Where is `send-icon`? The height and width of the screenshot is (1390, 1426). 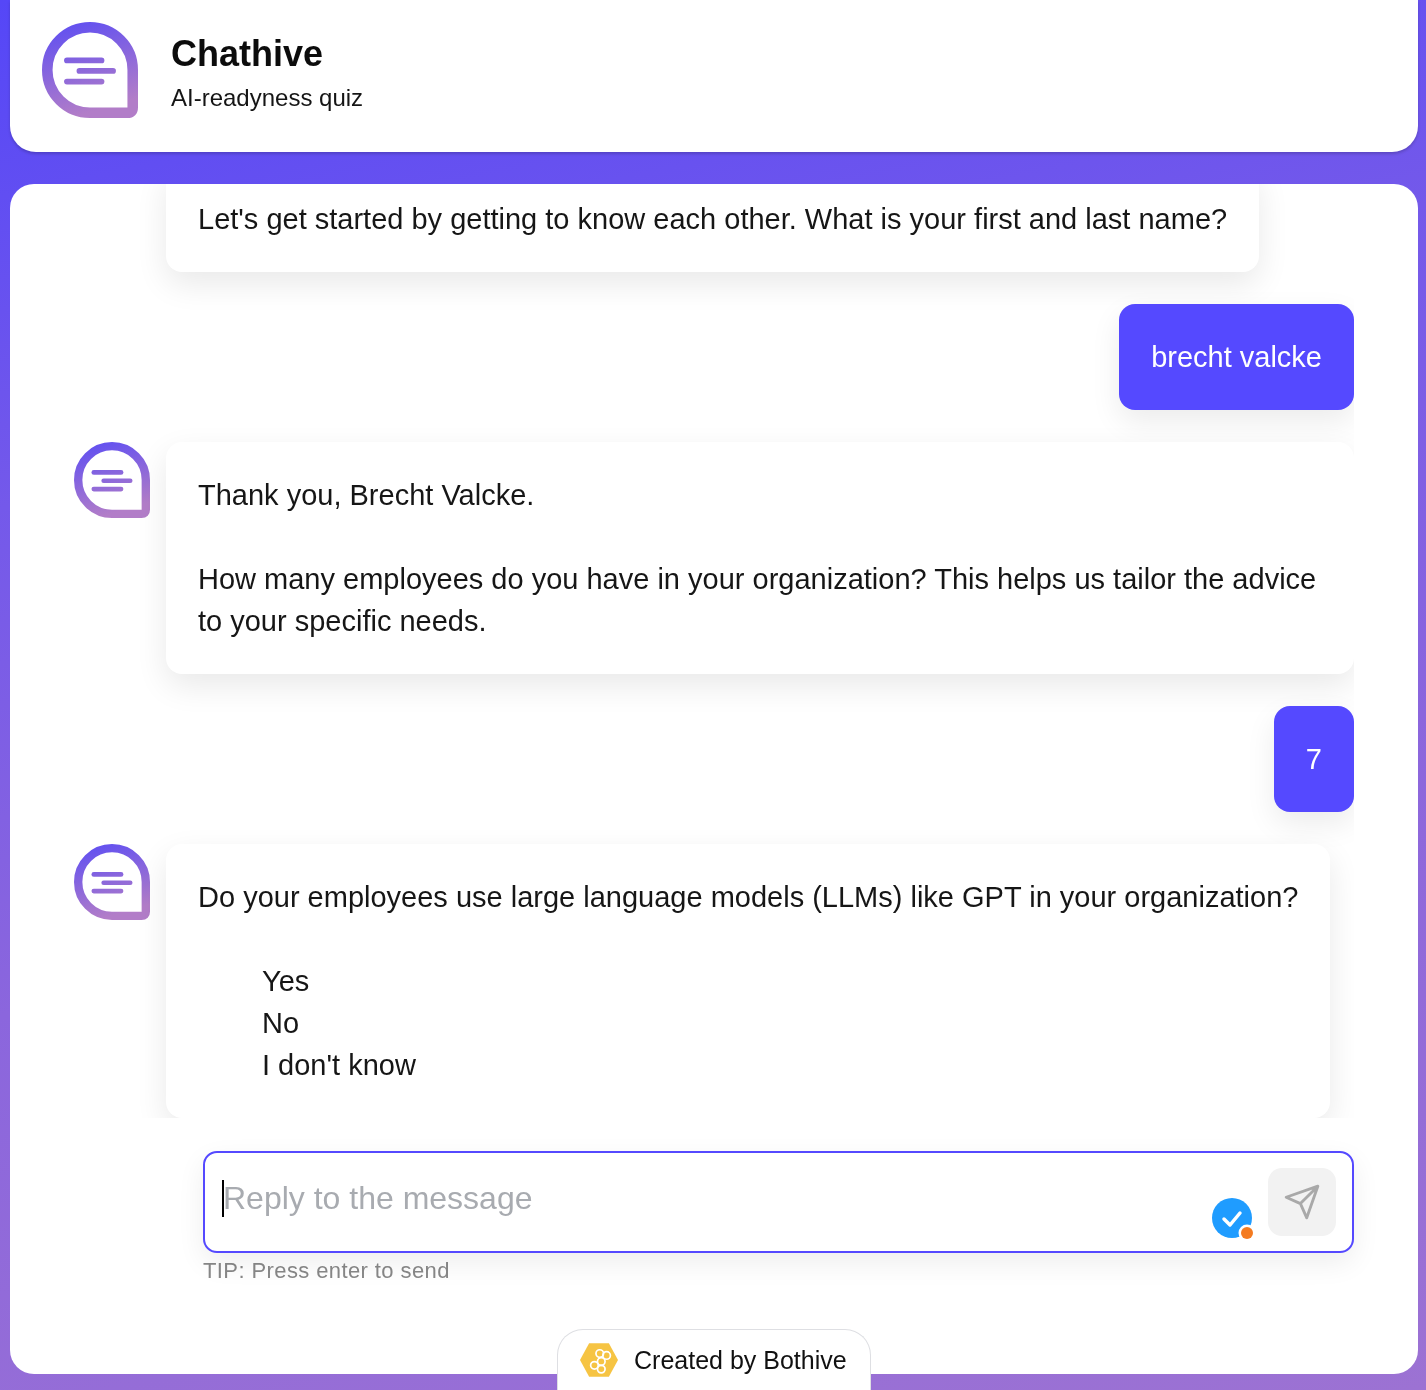
send-icon is located at coordinates (1302, 1202).